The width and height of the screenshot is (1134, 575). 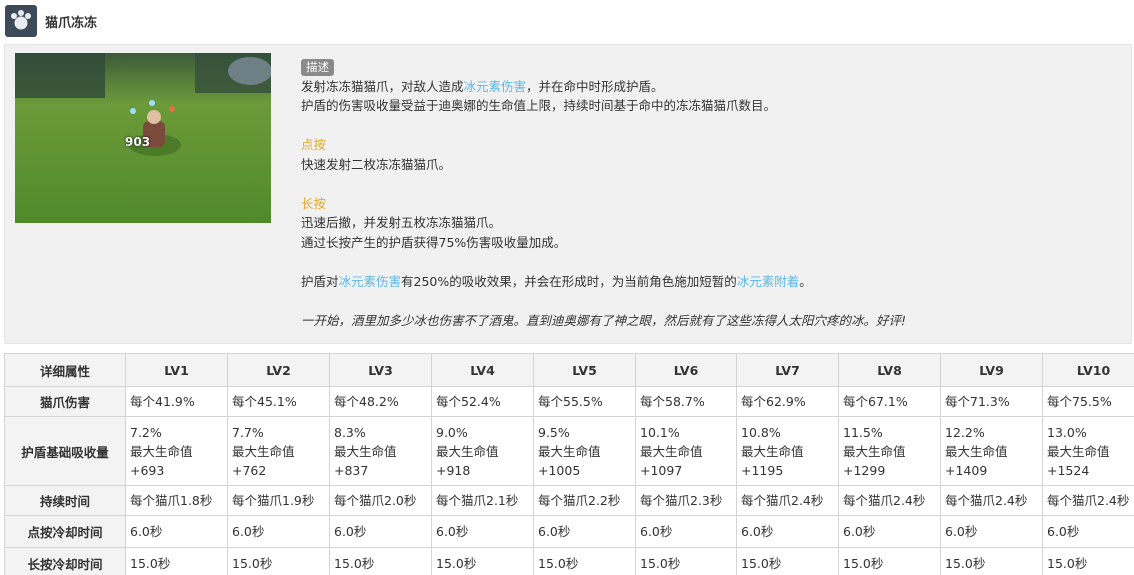 I want to click on table-cell-lv10: 每个75.5%, so click(x=1088, y=401).